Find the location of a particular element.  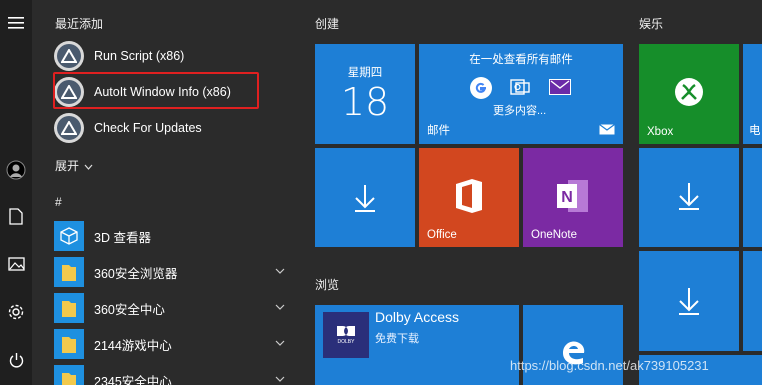

documents-button is located at coordinates (16, 216).